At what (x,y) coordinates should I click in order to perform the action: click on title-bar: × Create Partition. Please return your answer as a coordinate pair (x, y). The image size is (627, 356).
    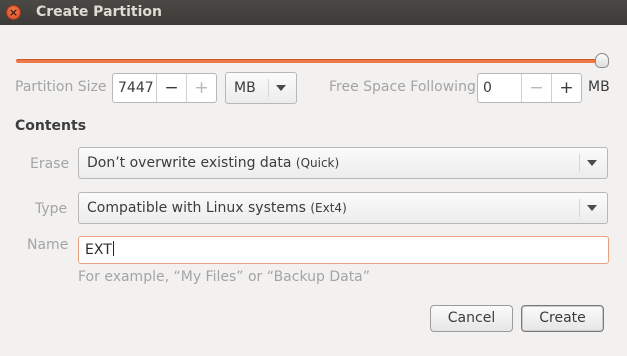
    Looking at the image, I should click on (313, 12).